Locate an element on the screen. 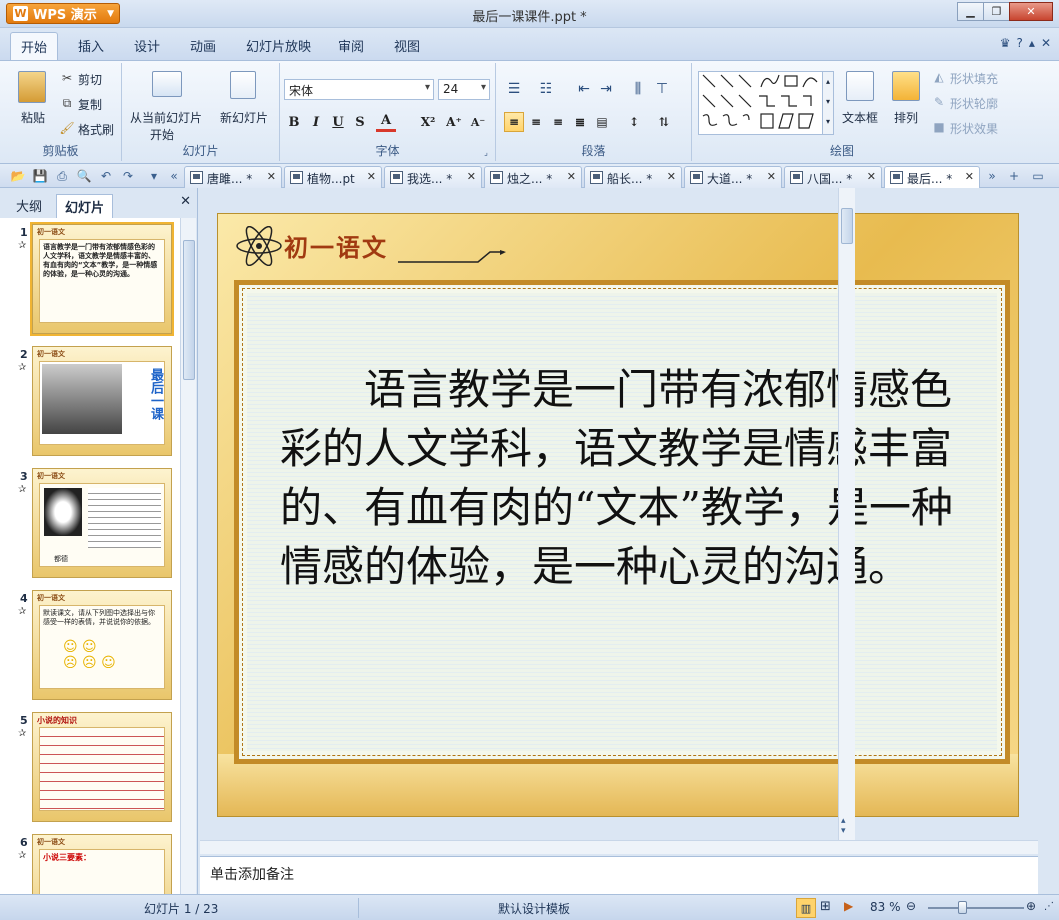  align-left-icon: ≡ is located at coordinates (514, 122).